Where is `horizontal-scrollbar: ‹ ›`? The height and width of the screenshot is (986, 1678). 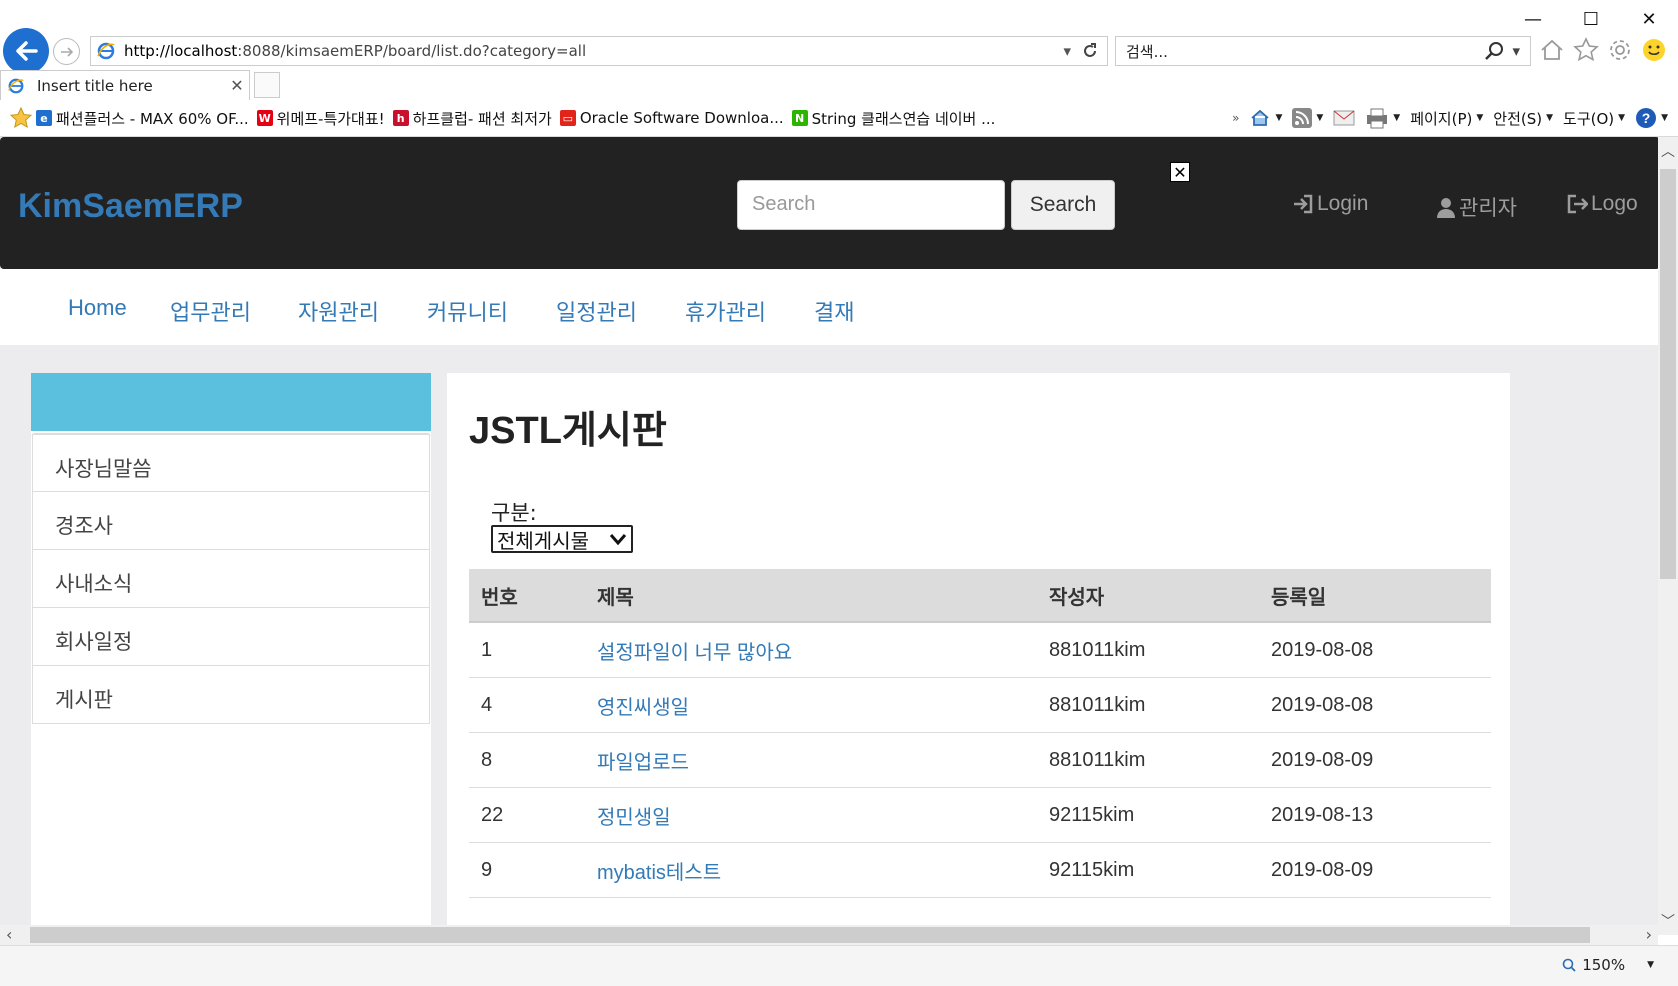
horizontal-scrollbar: ‹ › is located at coordinates (829, 935).